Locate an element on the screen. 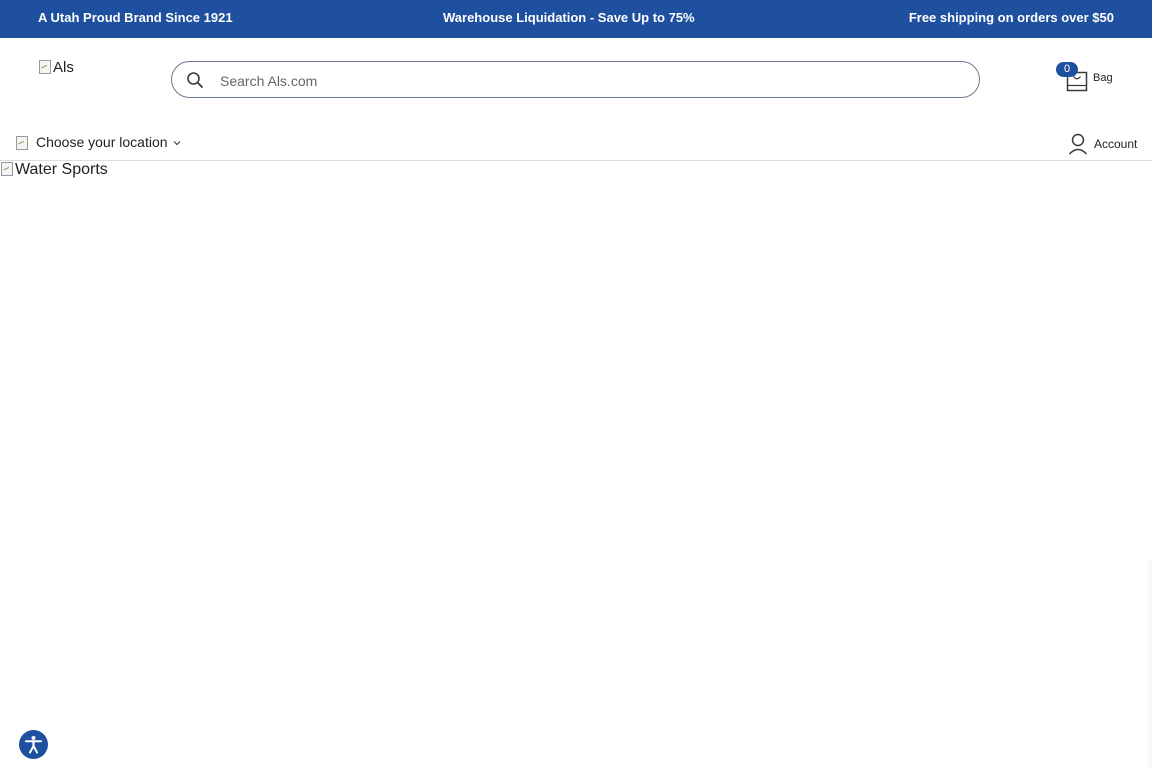 The height and width of the screenshot is (768, 1152). accessibility-icon is located at coordinates (33, 745).